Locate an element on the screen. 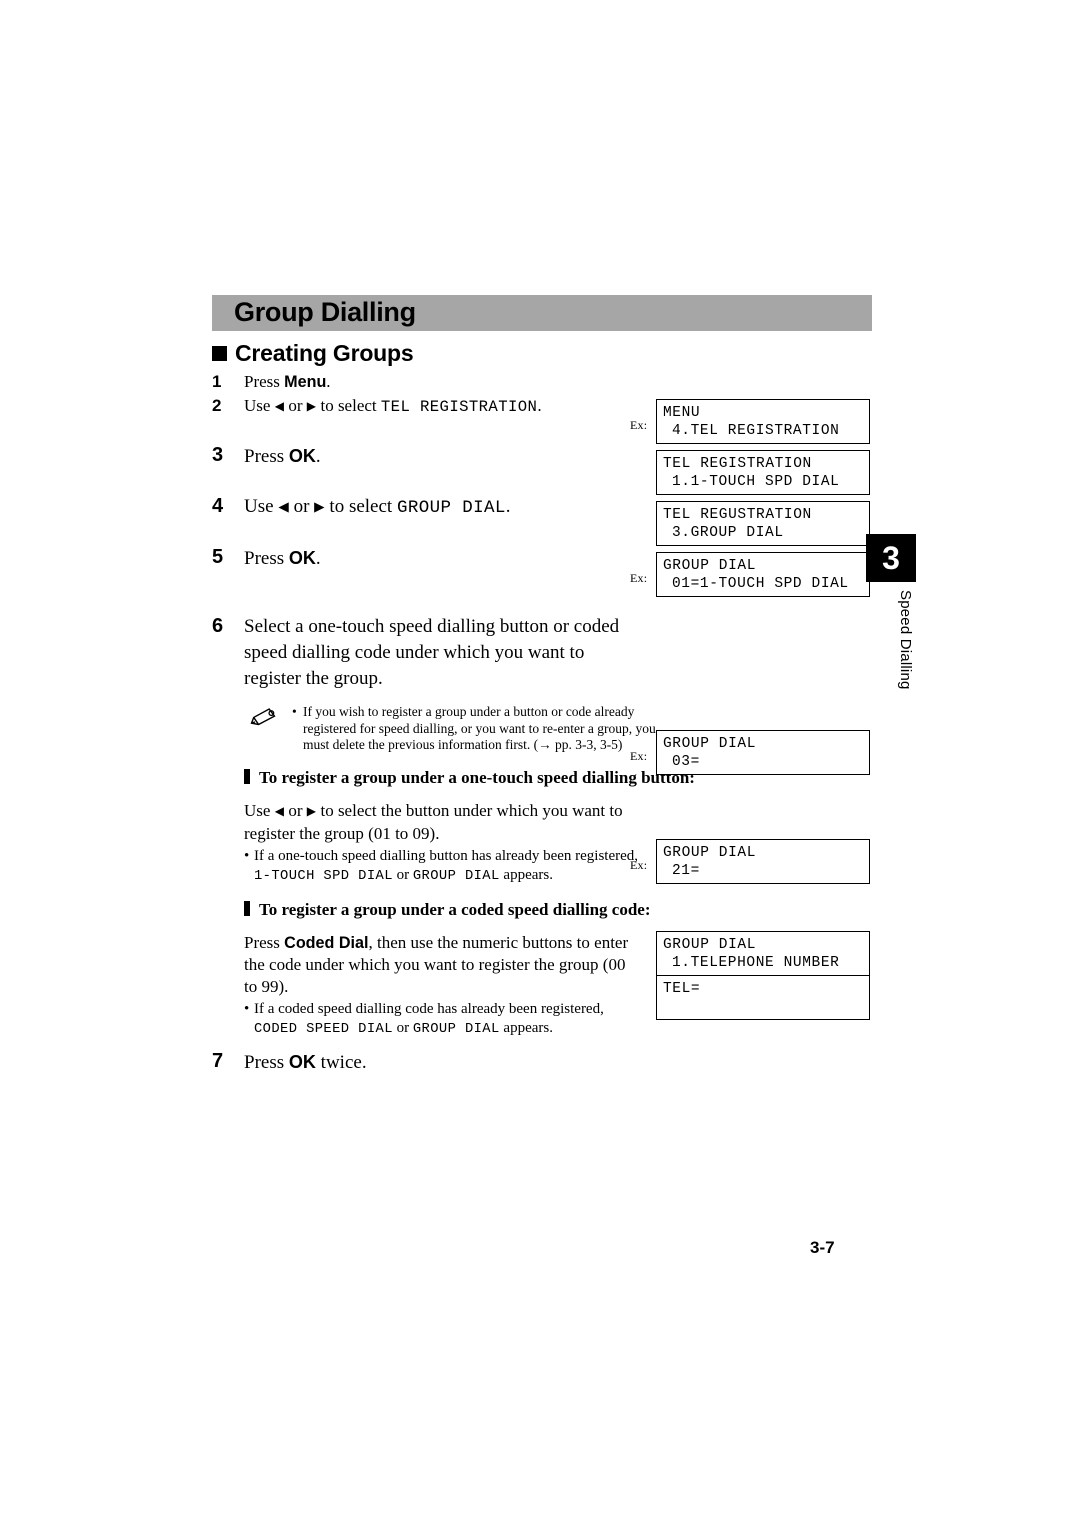 This screenshot has height=1528, width=1080. ex-label-group-dial-03: Ex: is located at coordinates (639, 756).